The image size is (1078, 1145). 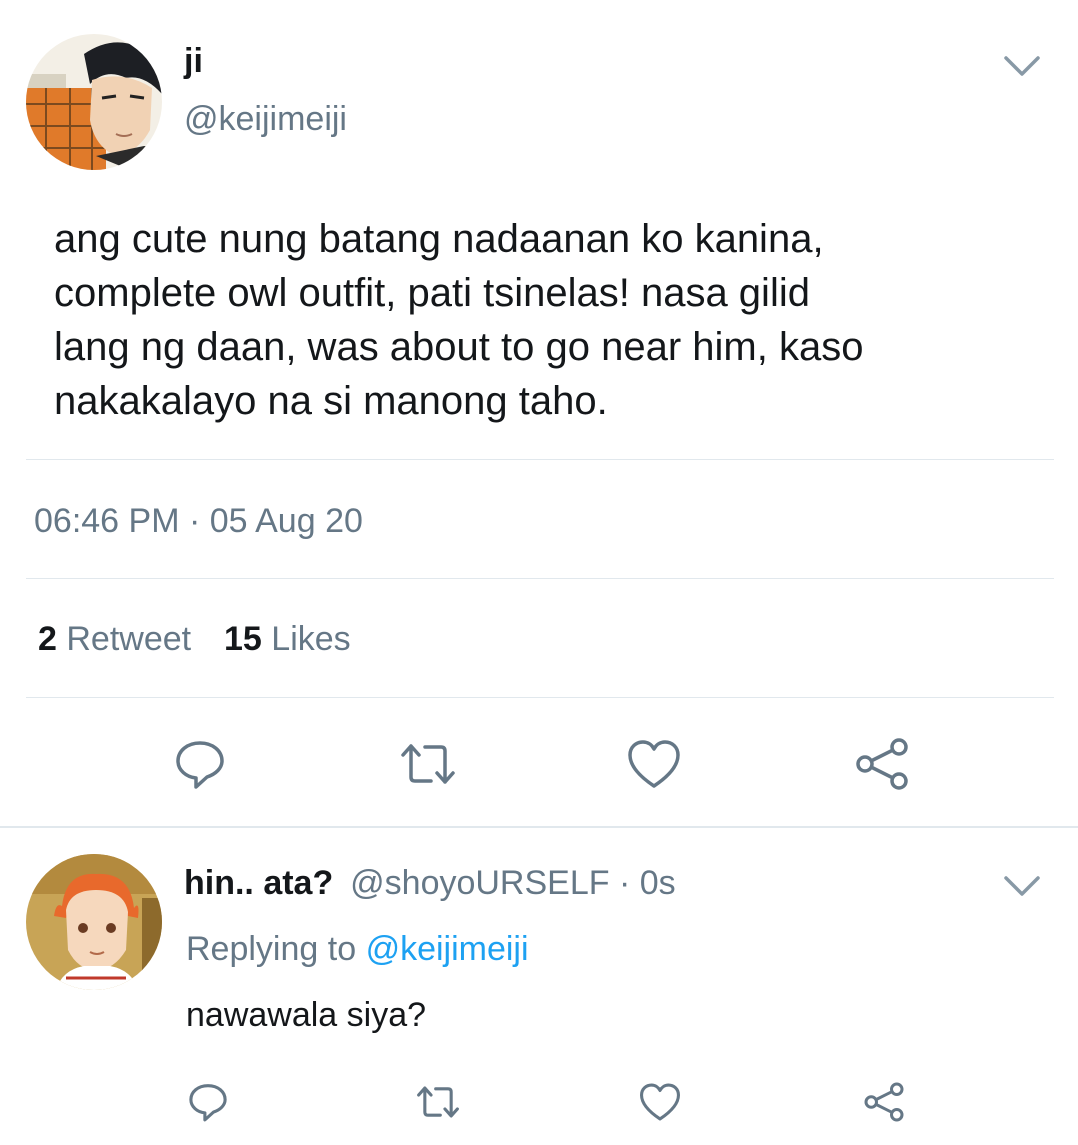 I want to click on reply-text: nawawala siya?, so click(x=306, y=1015).